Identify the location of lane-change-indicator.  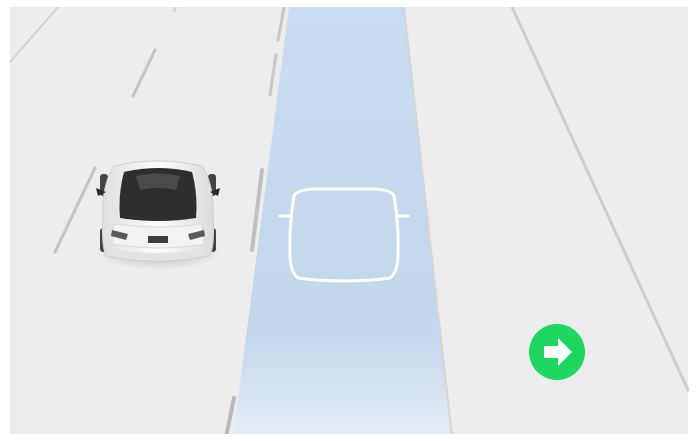
(557, 352).